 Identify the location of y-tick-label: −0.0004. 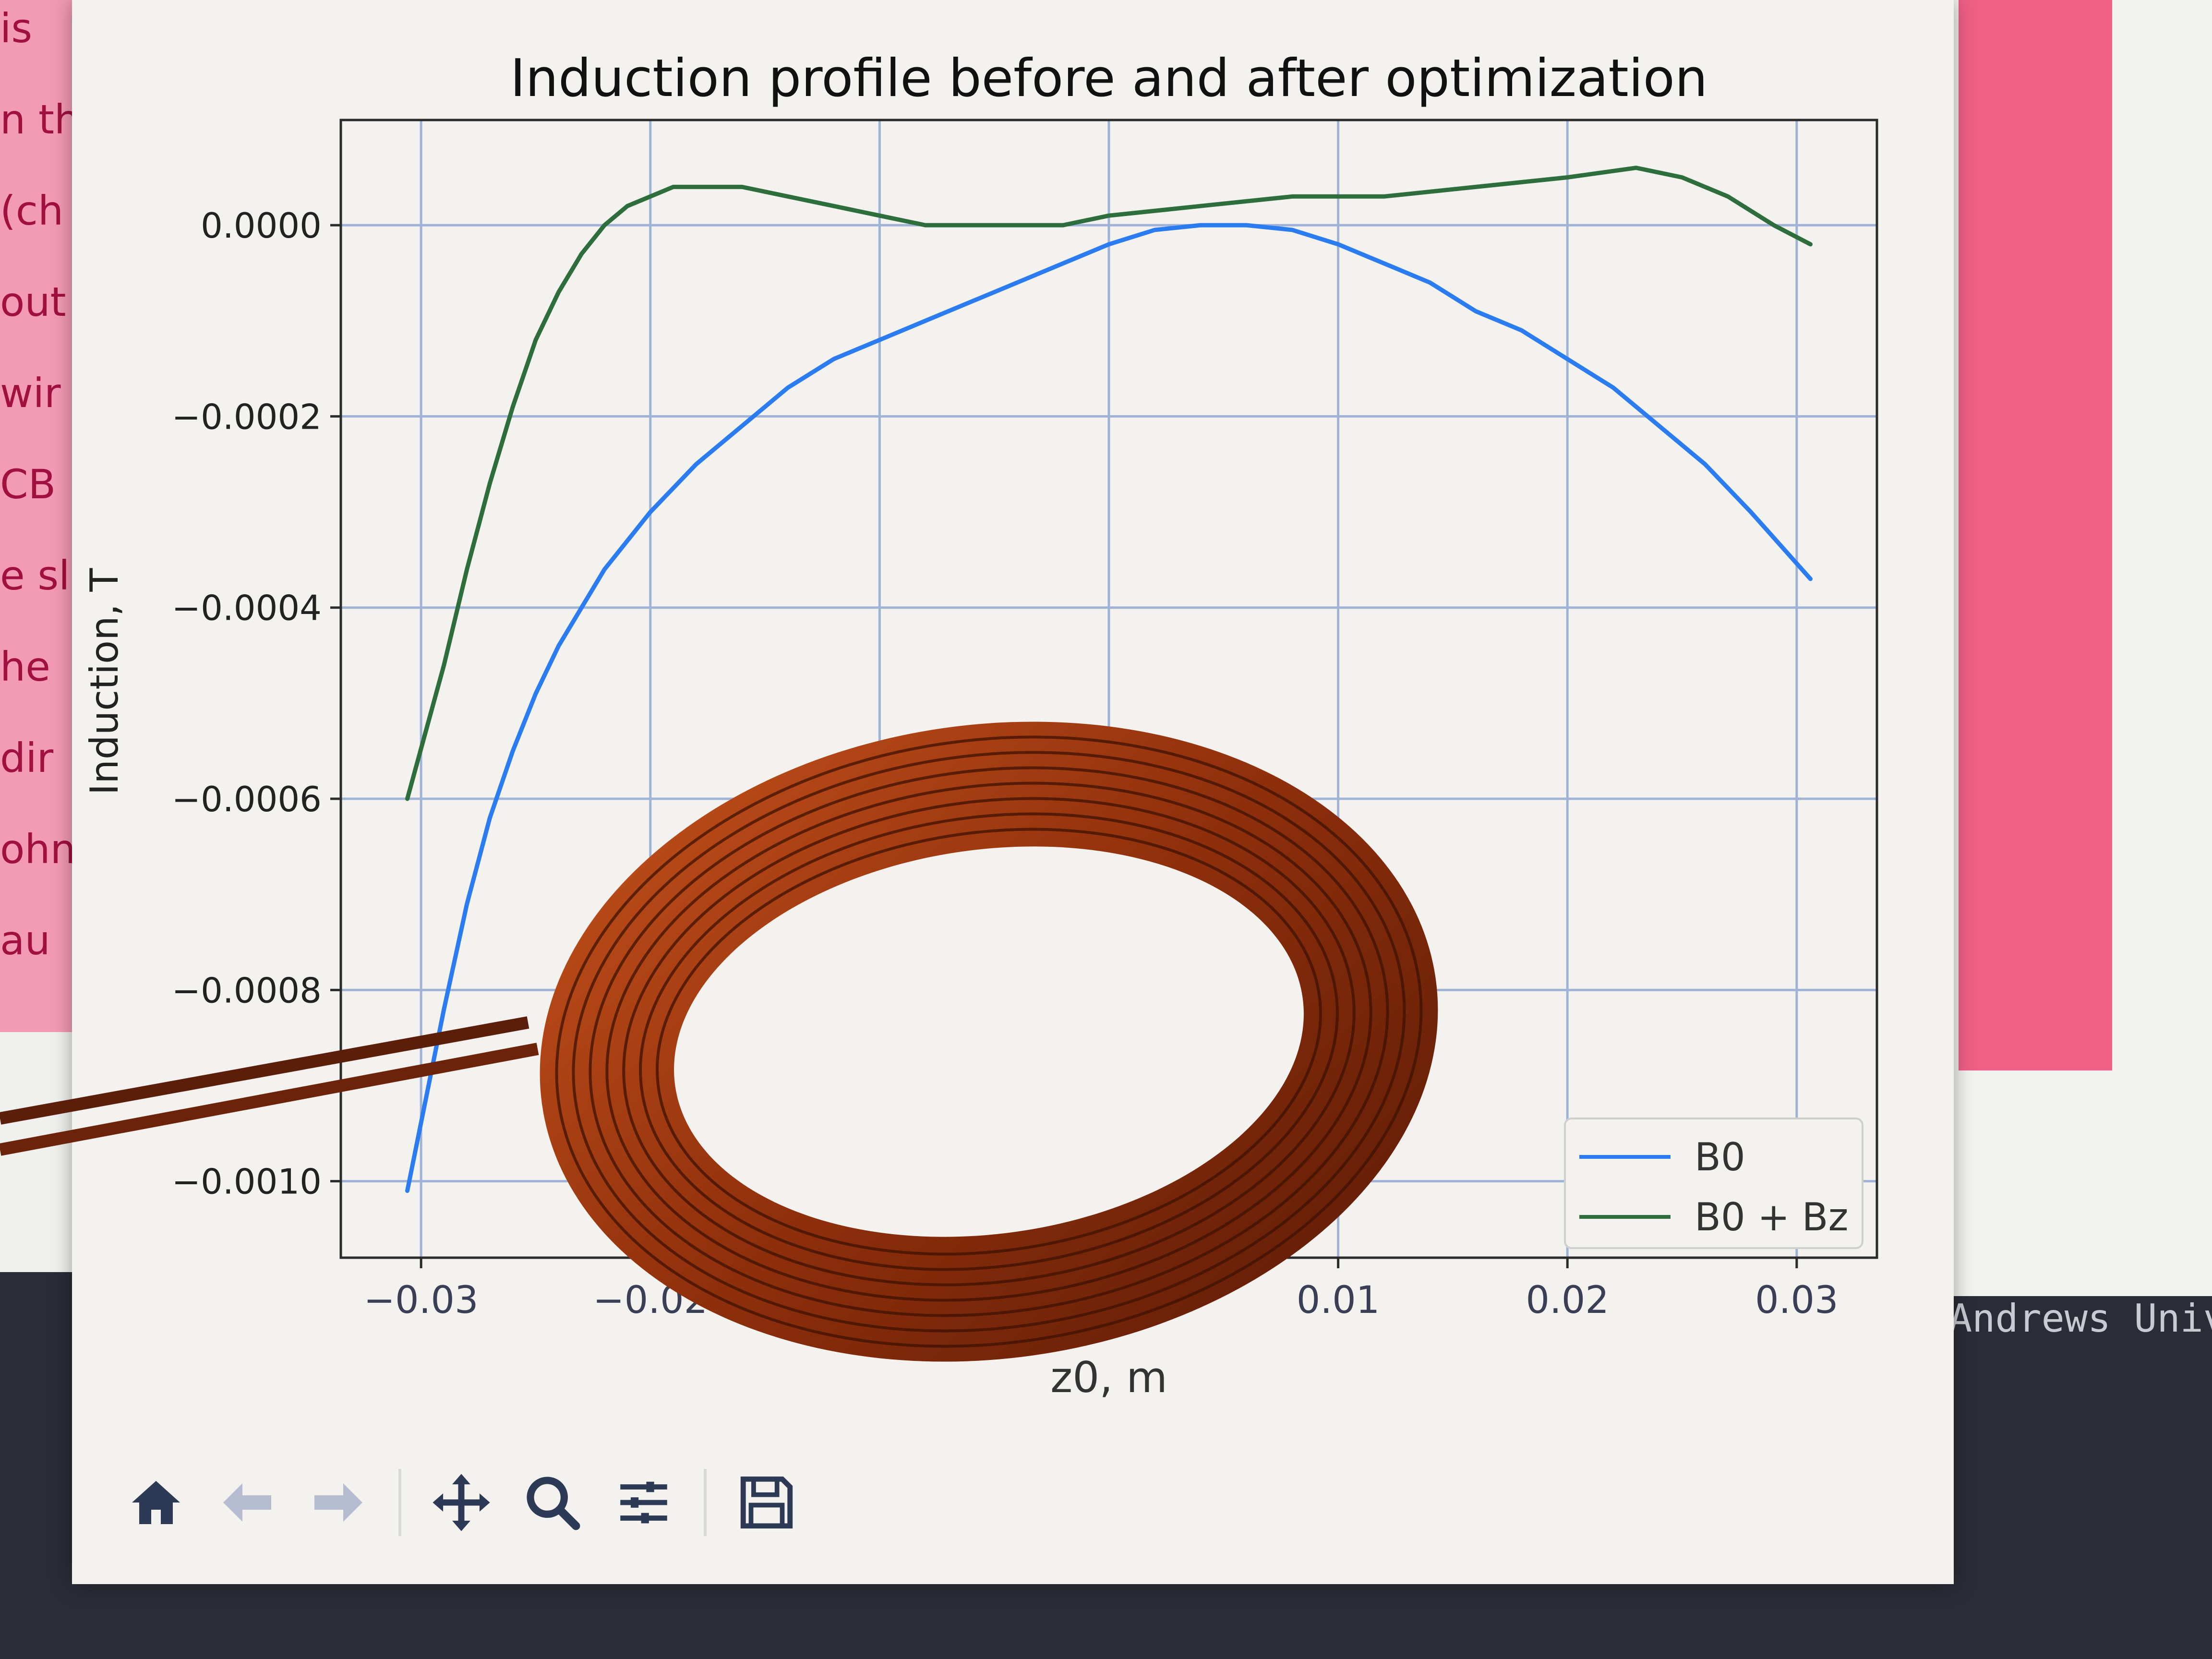
(247, 608).